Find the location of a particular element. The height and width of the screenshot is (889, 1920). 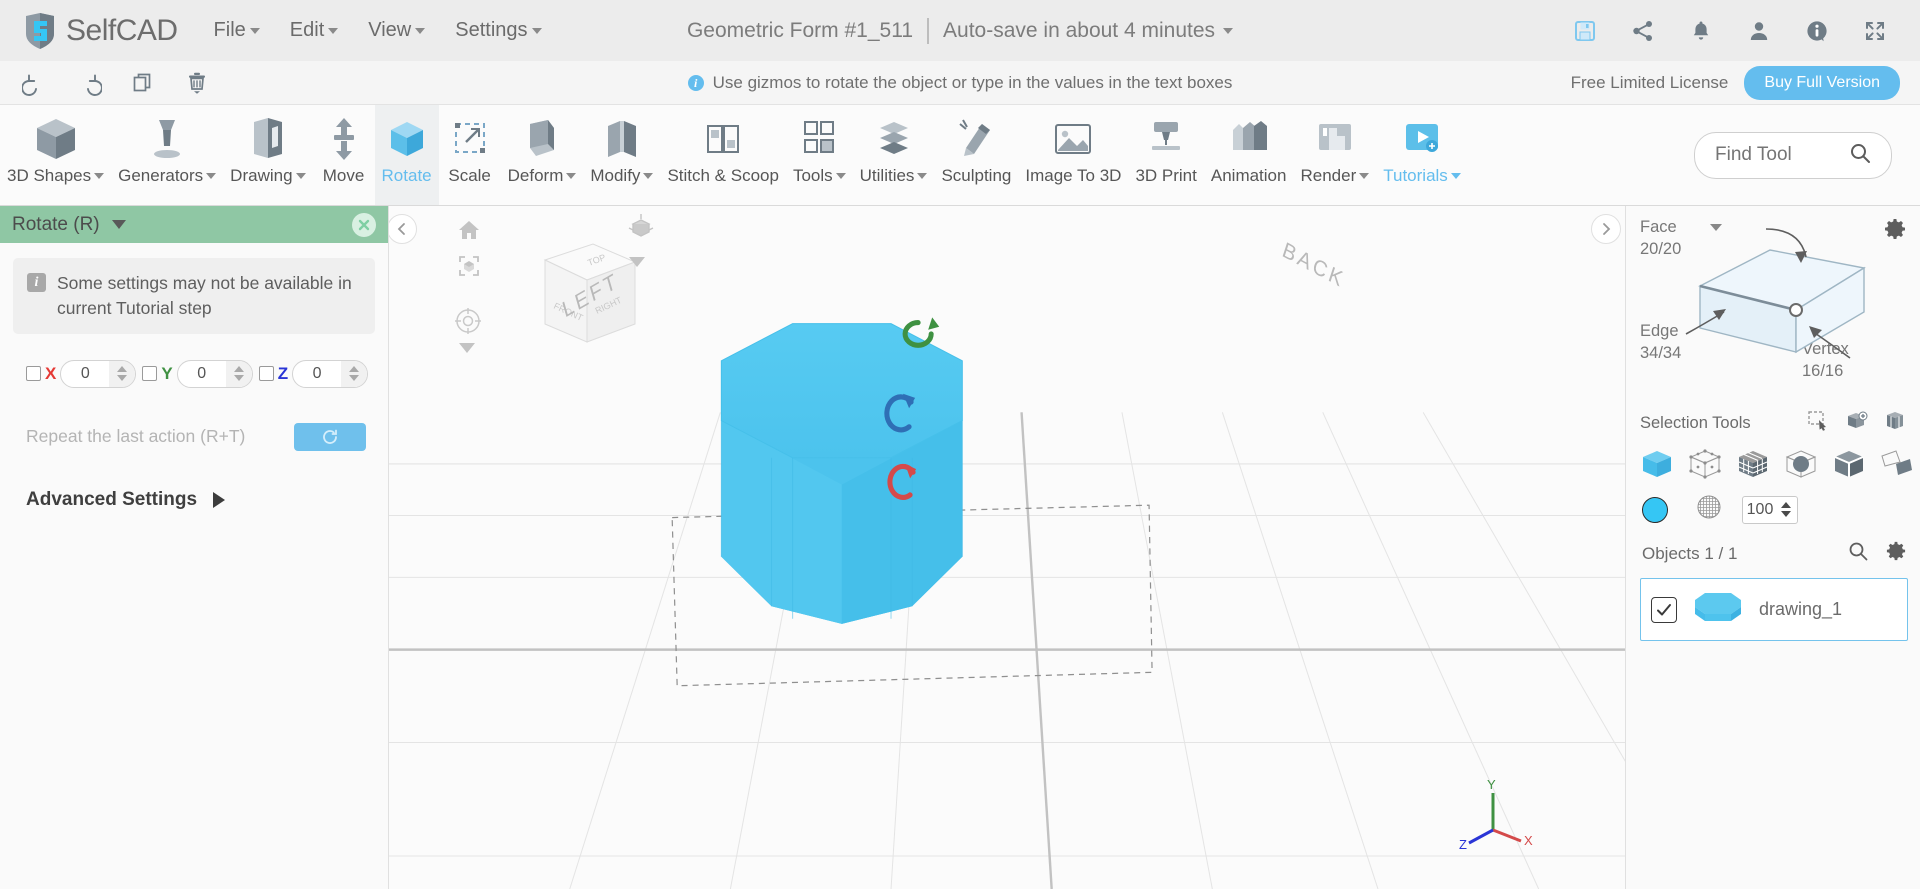

axis-x-group: X is located at coordinates (81, 373).